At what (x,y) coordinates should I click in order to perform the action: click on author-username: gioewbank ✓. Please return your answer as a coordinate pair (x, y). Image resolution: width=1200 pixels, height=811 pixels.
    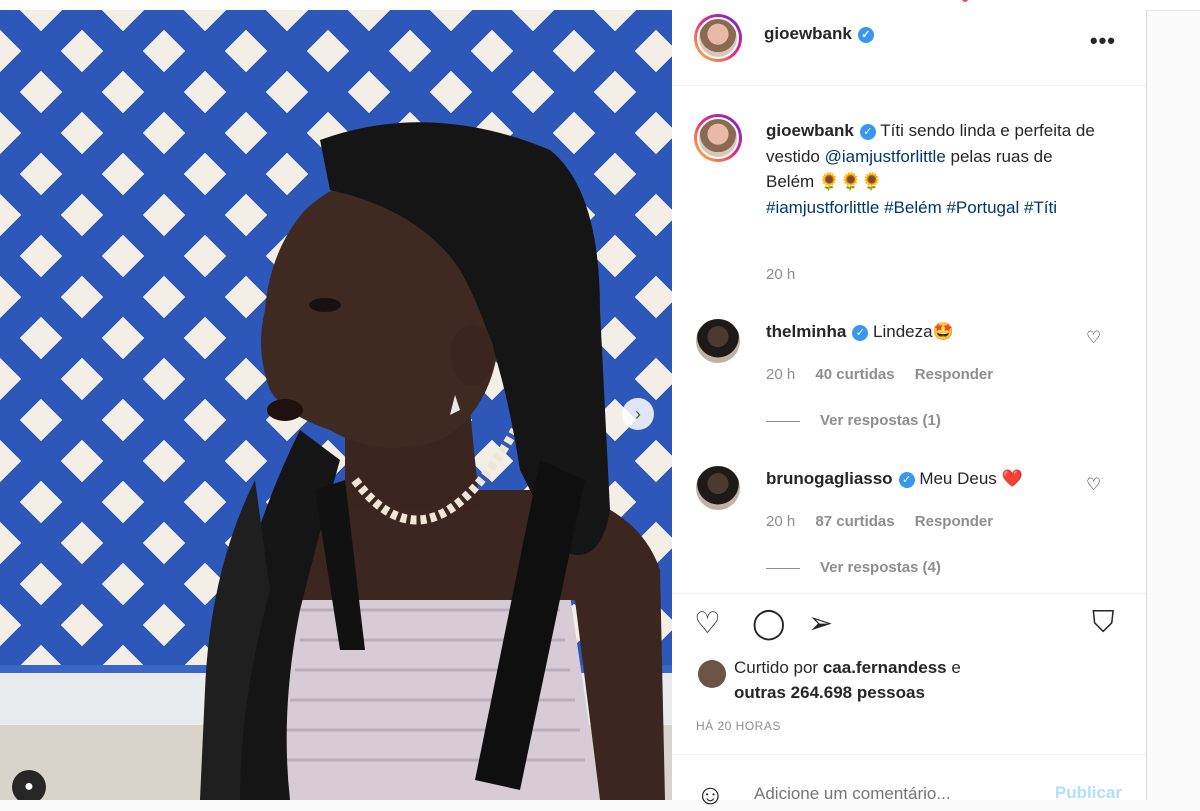
    Looking at the image, I should click on (819, 34).